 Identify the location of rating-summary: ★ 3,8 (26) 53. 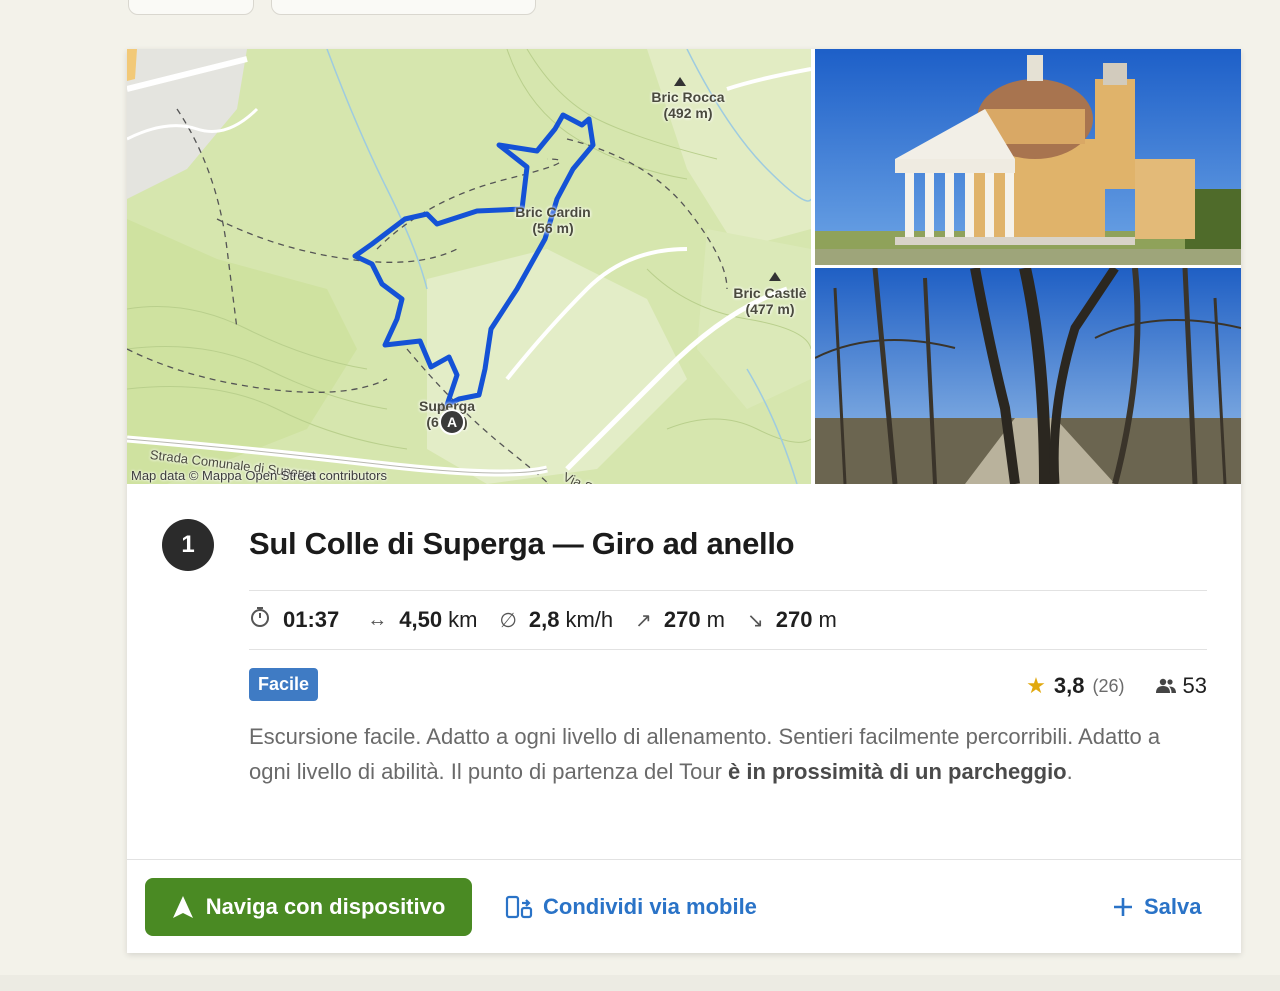
(1116, 686).